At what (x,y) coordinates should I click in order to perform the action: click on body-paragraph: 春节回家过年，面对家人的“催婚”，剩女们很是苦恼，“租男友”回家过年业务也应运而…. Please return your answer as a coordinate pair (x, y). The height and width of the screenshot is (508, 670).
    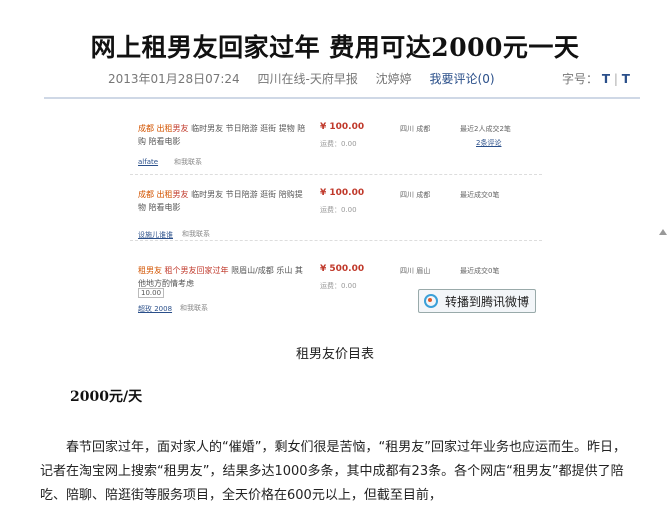
    Looking at the image, I should click on (333, 471).